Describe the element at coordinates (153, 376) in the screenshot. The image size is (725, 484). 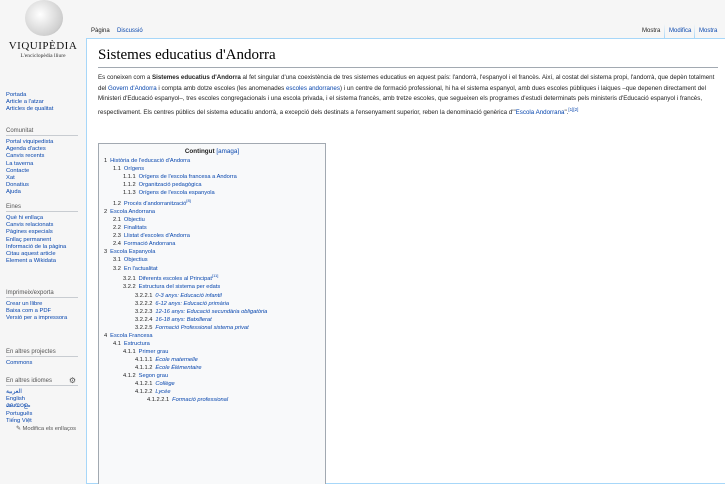
I see `toc-link: Segon grau` at that location.